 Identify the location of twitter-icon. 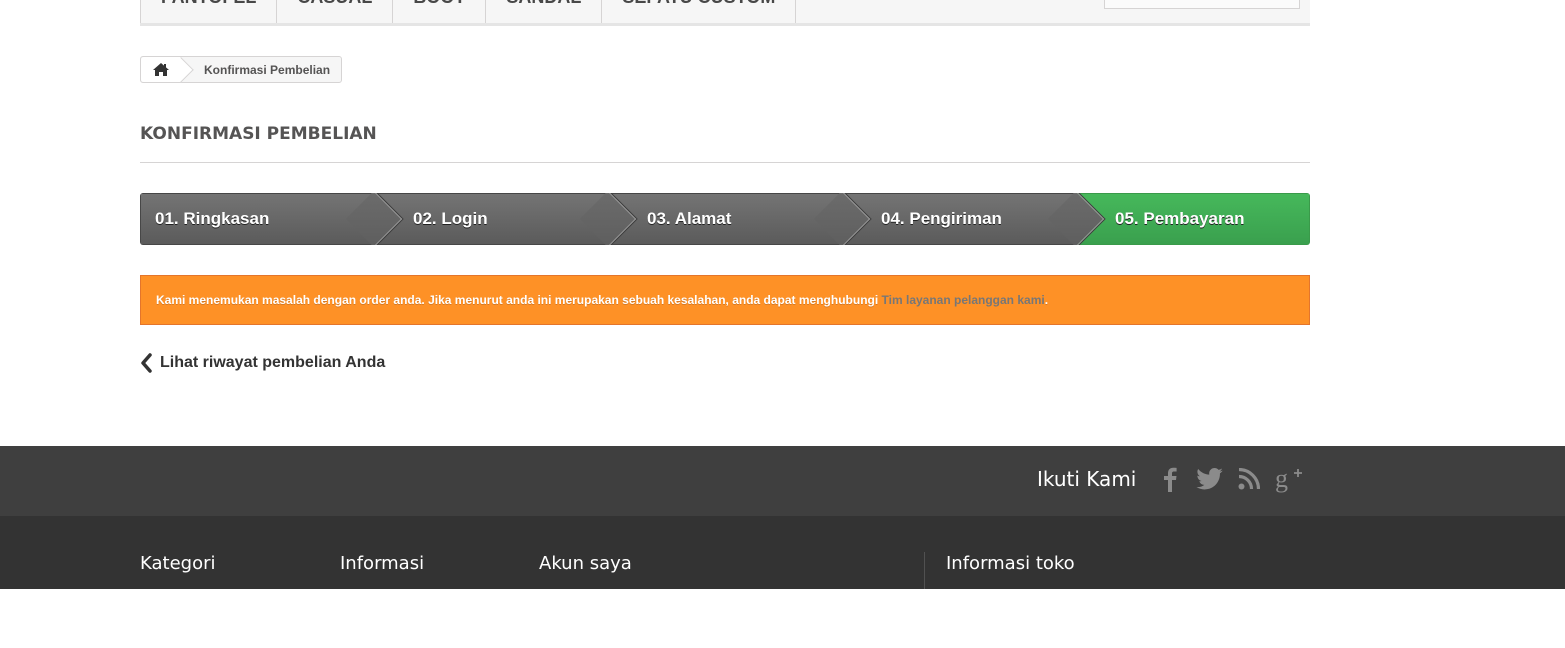
(1209, 479).